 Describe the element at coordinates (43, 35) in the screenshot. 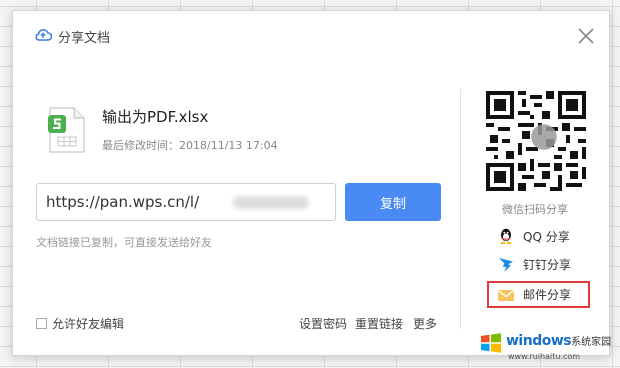

I see `cloud-share-icon` at that location.